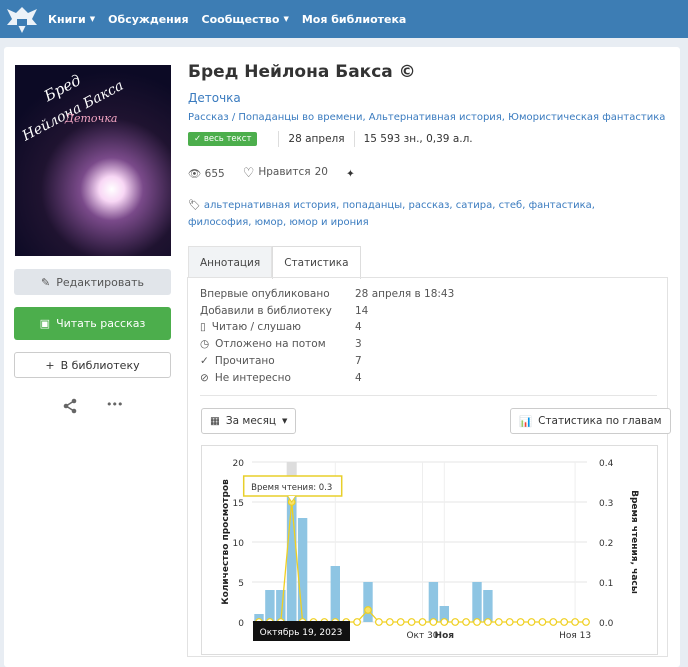 The height and width of the screenshot is (667, 688). What do you see at coordinates (606, 624) in the screenshot?
I see `y2-tick-label: 0.0` at bounding box center [606, 624].